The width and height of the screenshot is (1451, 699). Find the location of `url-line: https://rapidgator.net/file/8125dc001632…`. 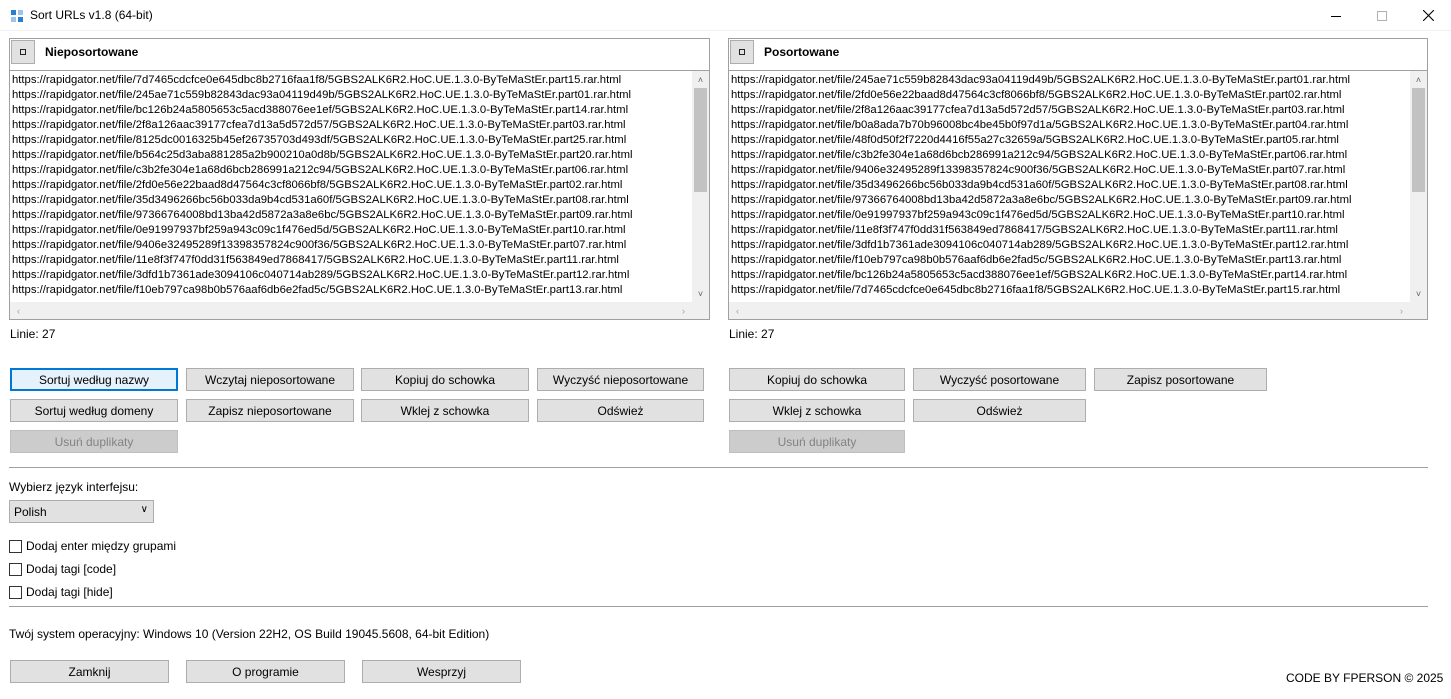

url-line: https://rapidgator.net/file/8125dc001632… is located at coordinates (319, 140).